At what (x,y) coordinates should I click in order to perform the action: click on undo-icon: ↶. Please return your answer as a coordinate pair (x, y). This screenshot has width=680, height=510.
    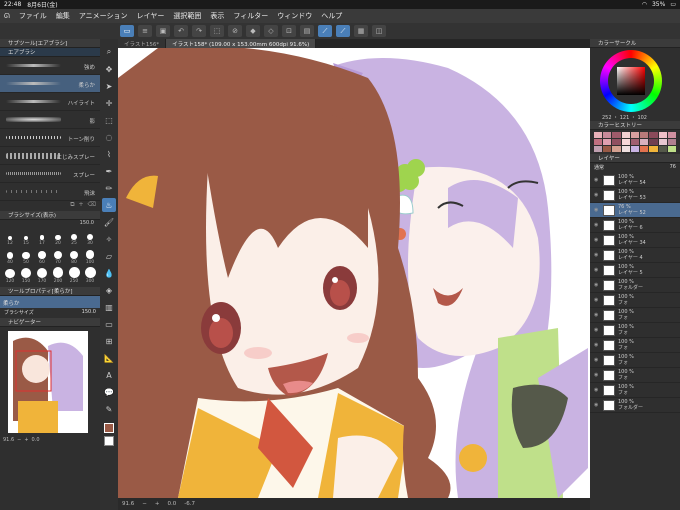
    Looking at the image, I should click on (181, 31).